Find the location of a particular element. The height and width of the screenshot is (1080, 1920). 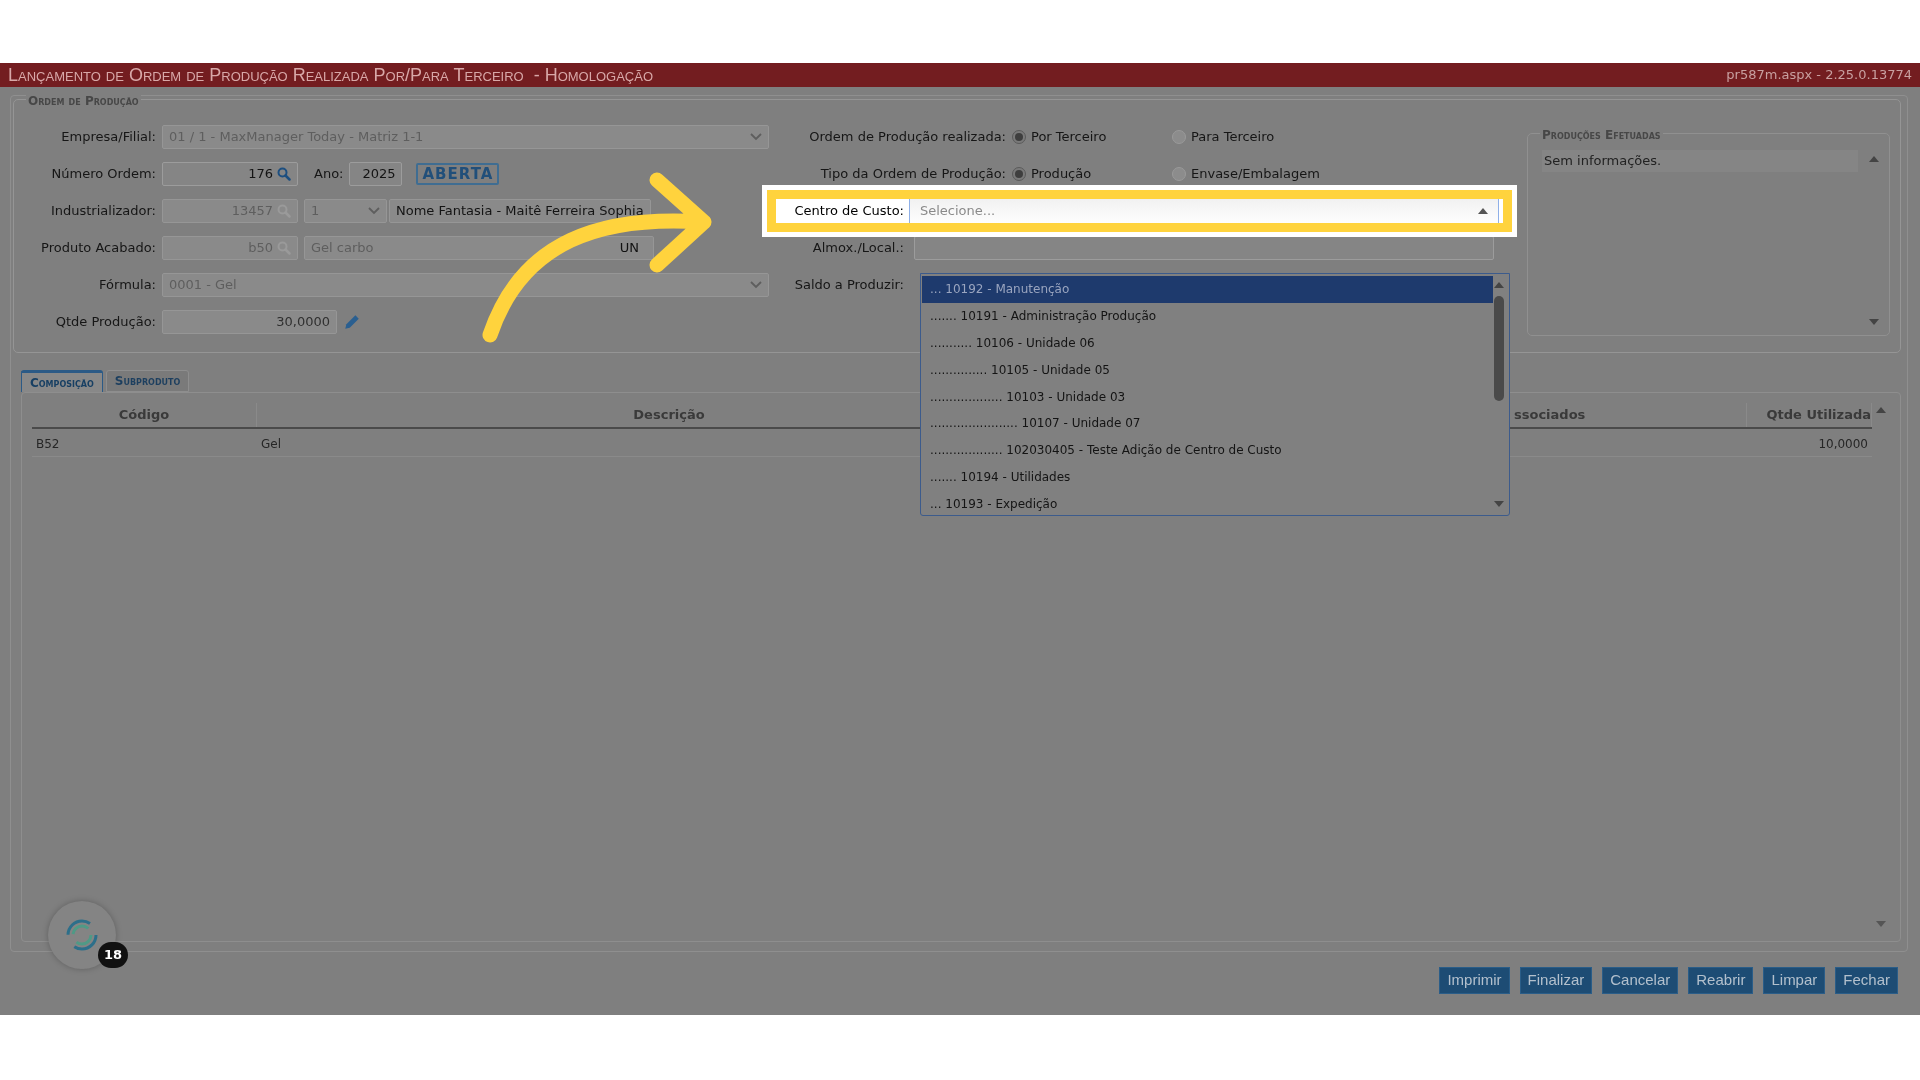

tab: Composição is located at coordinates (62, 381).